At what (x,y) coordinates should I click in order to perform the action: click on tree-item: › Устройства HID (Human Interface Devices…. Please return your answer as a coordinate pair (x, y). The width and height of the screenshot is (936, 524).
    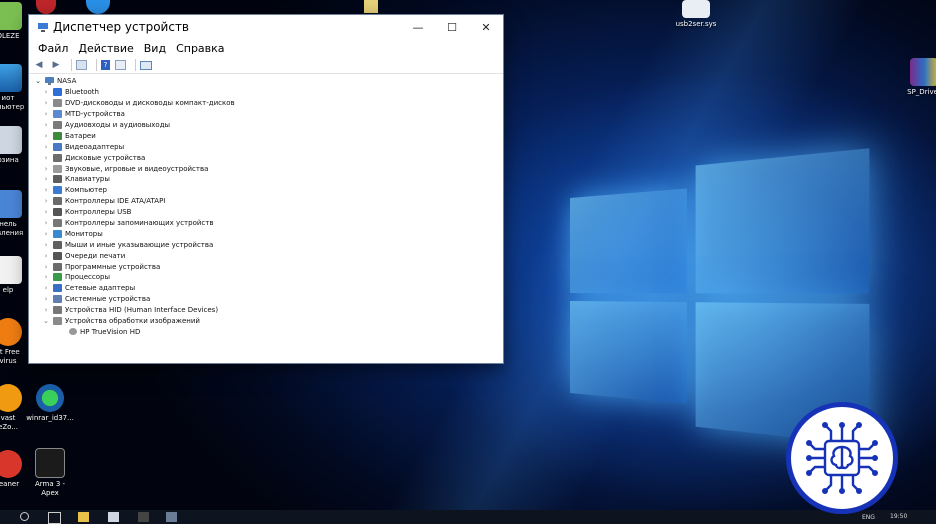
    Looking at the image, I should click on (268, 310).